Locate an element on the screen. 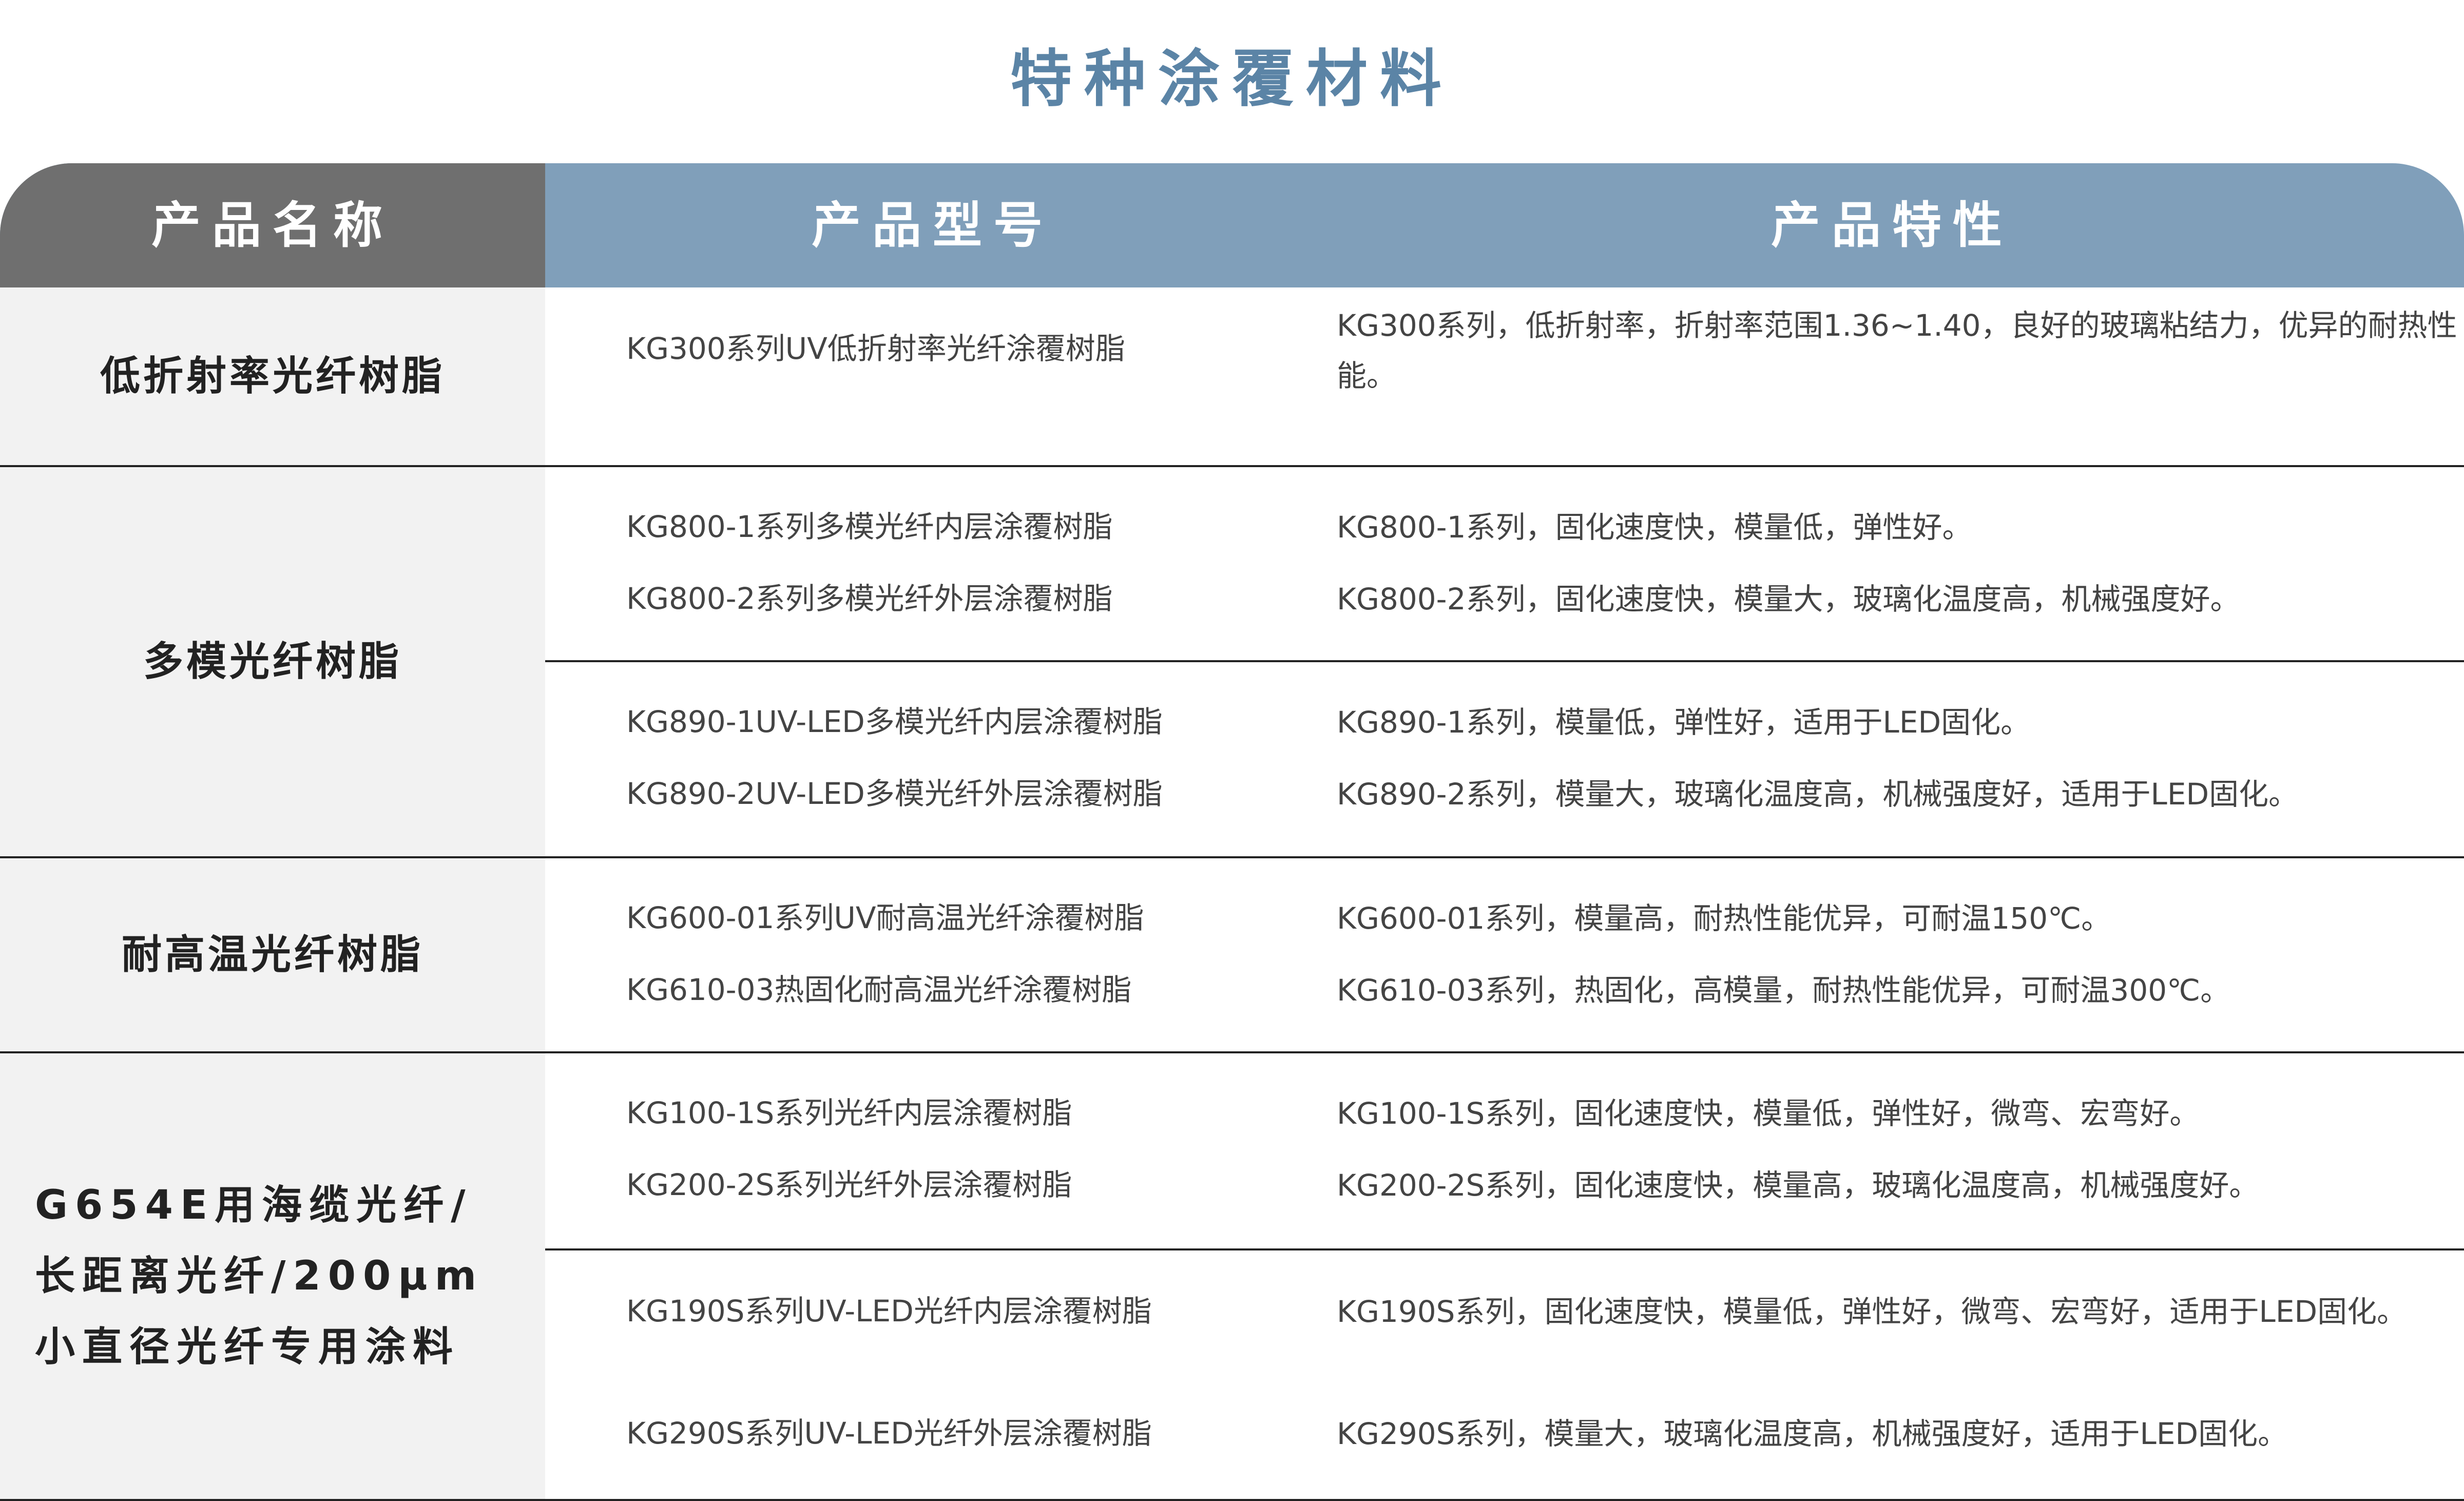 This screenshot has width=2464, height=1501. group-name-line: G654E用海缆光纤/ is located at coordinates (254, 1205).